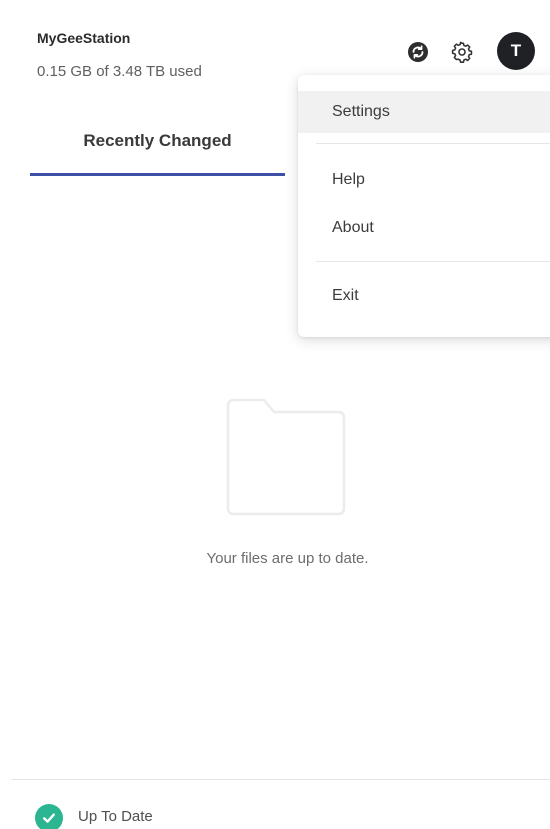 Image resolution: width=550 pixels, height=829 pixels. Describe the element at coordinates (84, 38) in the screenshot. I see `station-name: MyGeeStation` at that location.